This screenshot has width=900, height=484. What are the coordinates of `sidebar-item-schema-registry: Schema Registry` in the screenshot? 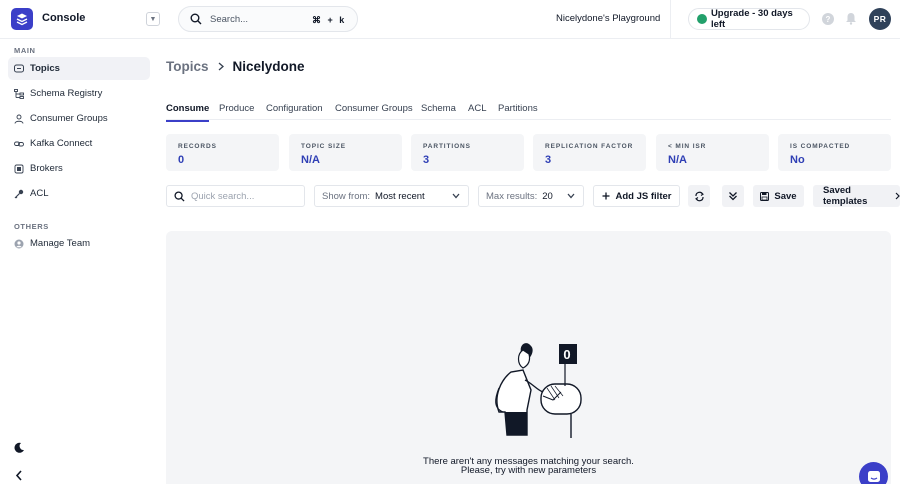 It's located at (79, 93).